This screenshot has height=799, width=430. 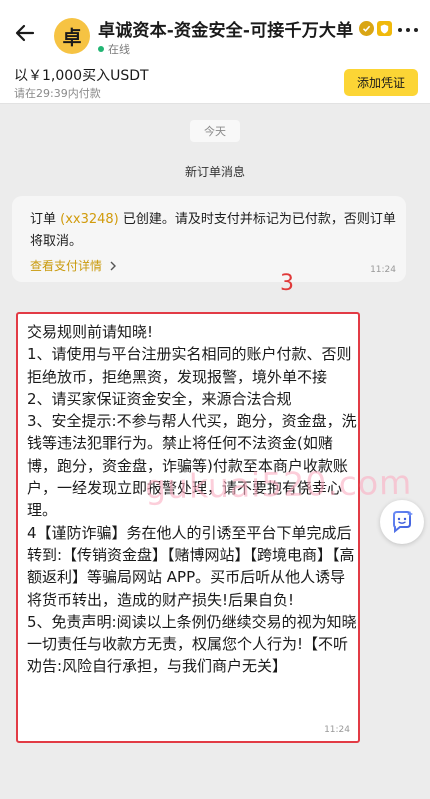 I want to click on more-dots-icon, so click(x=408, y=32).